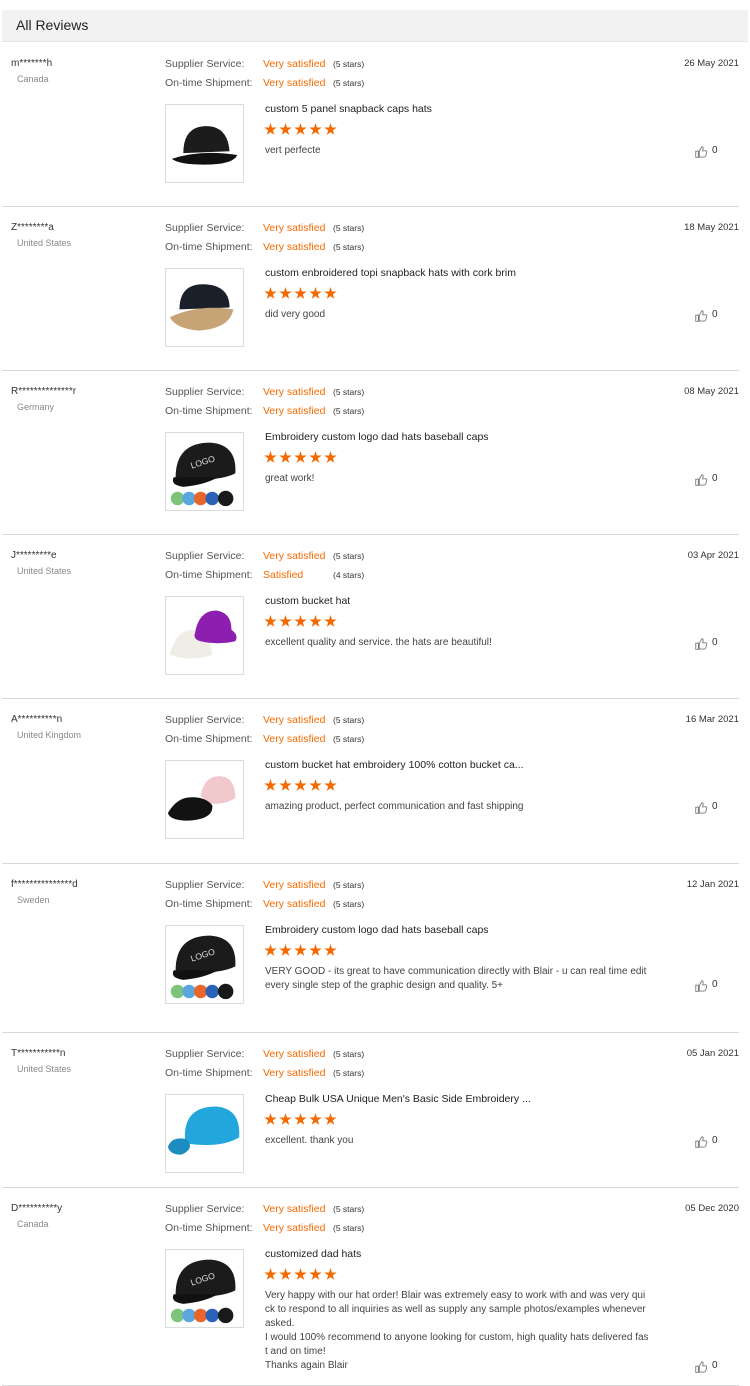 This screenshot has height=1386, width=750. Describe the element at coordinates (33, 900) in the screenshot. I see `reviewer-country: Sweden` at that location.